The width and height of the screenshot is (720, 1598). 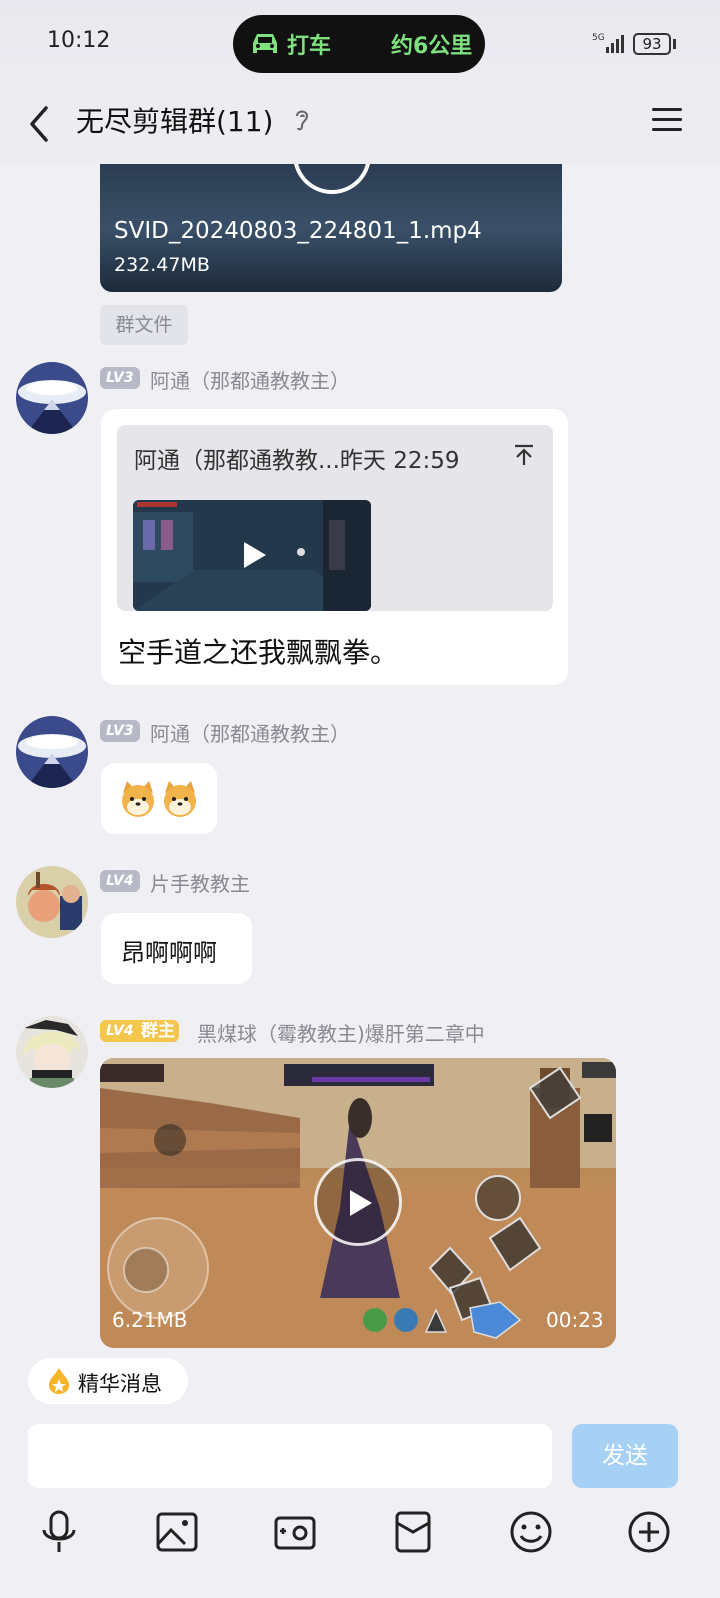 I want to click on microphone-icon, so click(x=59, y=1532).